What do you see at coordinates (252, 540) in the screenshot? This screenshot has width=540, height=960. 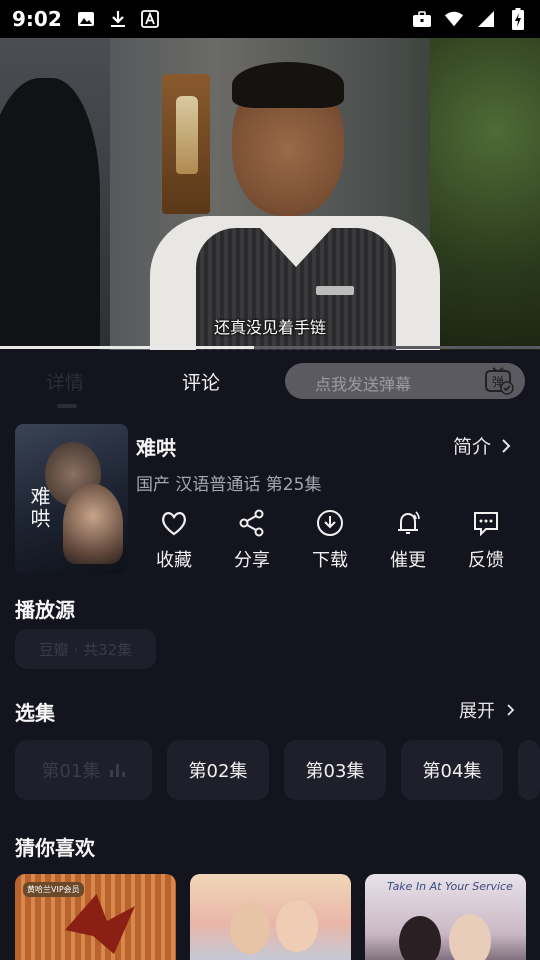 I see `share-button: 分享` at bounding box center [252, 540].